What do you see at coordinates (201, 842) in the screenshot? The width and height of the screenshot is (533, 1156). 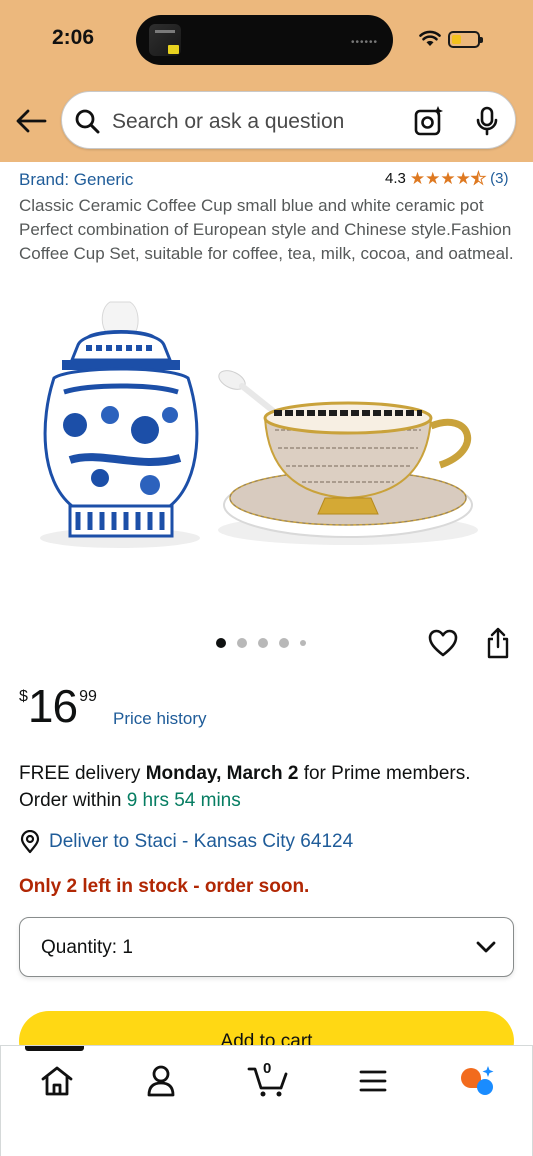 I see `deliver-to-link: Deliver to Staci - Kansas City 64124` at bounding box center [201, 842].